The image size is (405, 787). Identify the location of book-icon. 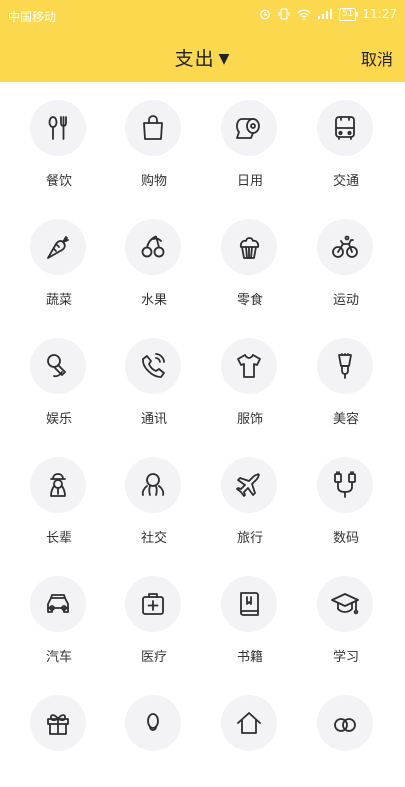
(249, 604).